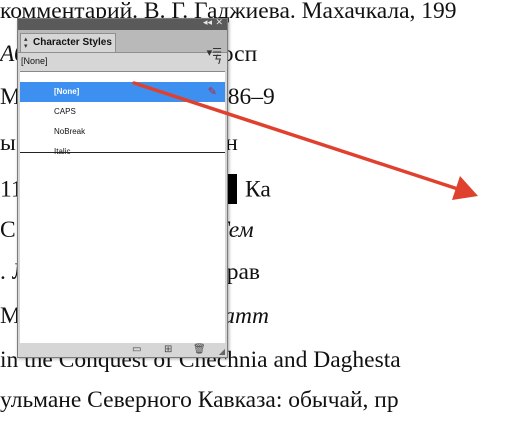 The width and height of the screenshot is (527, 429). What do you see at coordinates (233, 189) in the screenshot?
I see `text-cursor` at bounding box center [233, 189].